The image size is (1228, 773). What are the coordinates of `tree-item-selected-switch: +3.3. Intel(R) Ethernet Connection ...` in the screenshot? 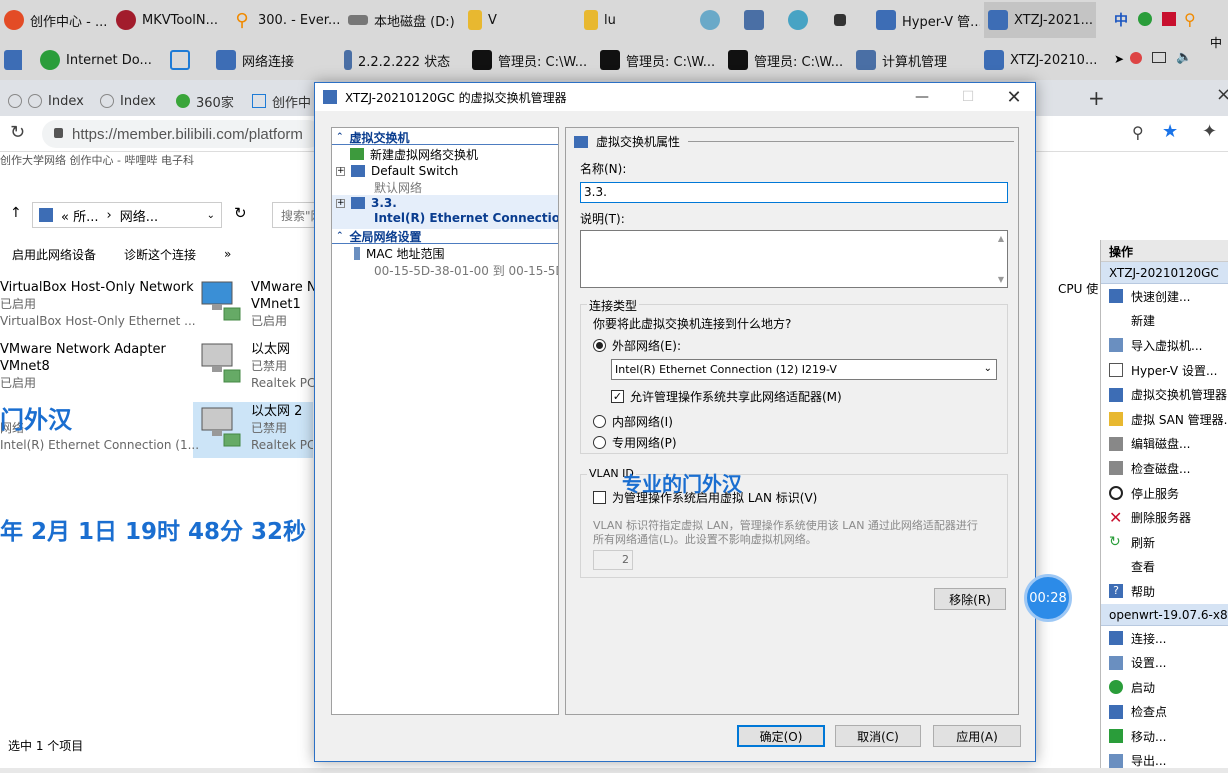 It's located at (445, 212).